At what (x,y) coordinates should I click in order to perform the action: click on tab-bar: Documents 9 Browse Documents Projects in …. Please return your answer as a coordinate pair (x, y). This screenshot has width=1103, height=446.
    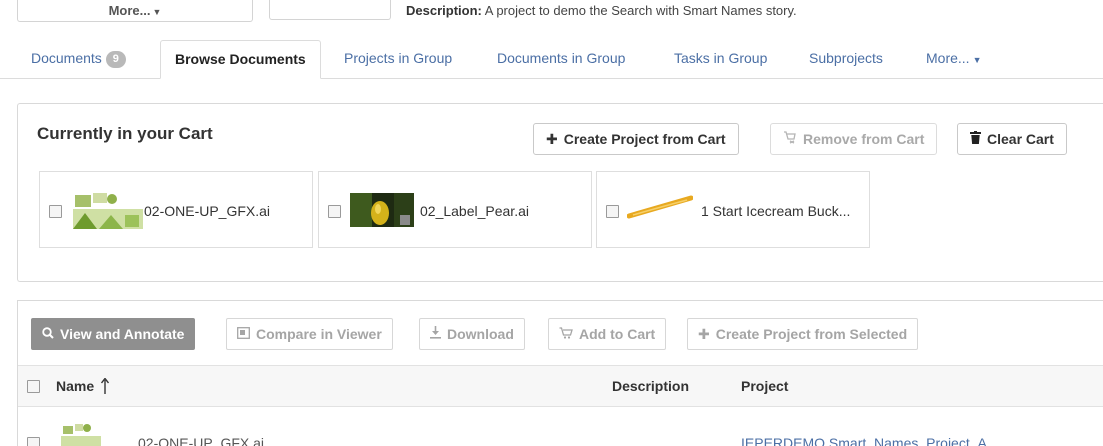
    Looking at the image, I should click on (560, 59).